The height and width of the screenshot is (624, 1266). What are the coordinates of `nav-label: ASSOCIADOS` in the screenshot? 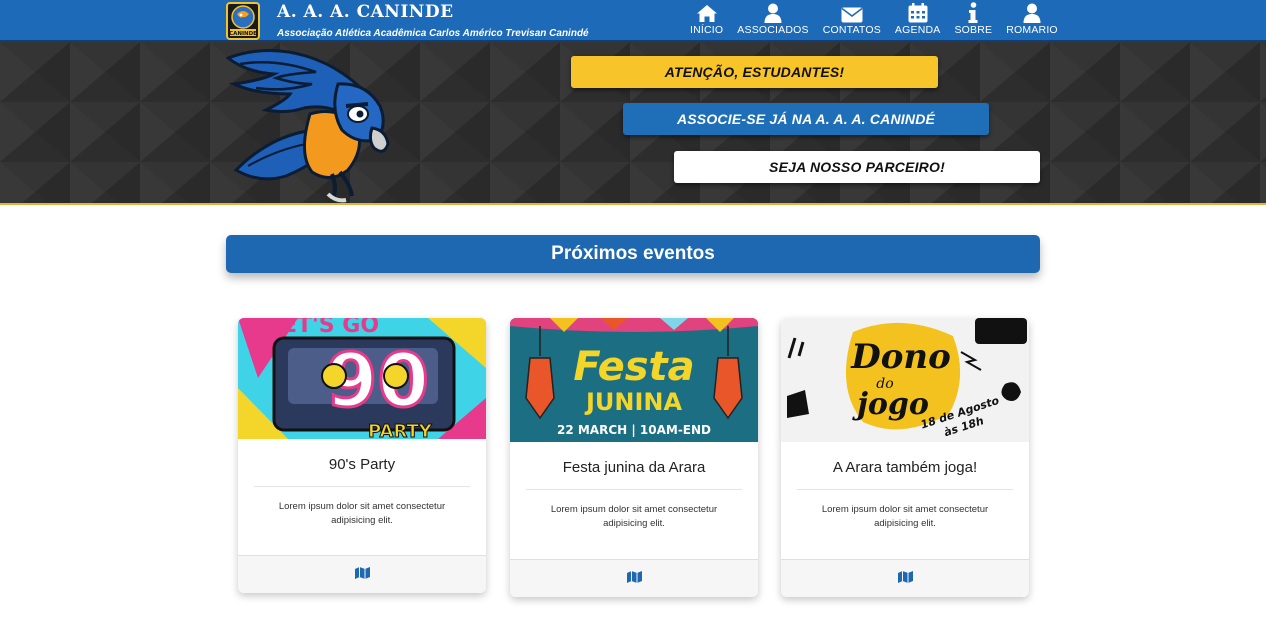 It's located at (773, 30).